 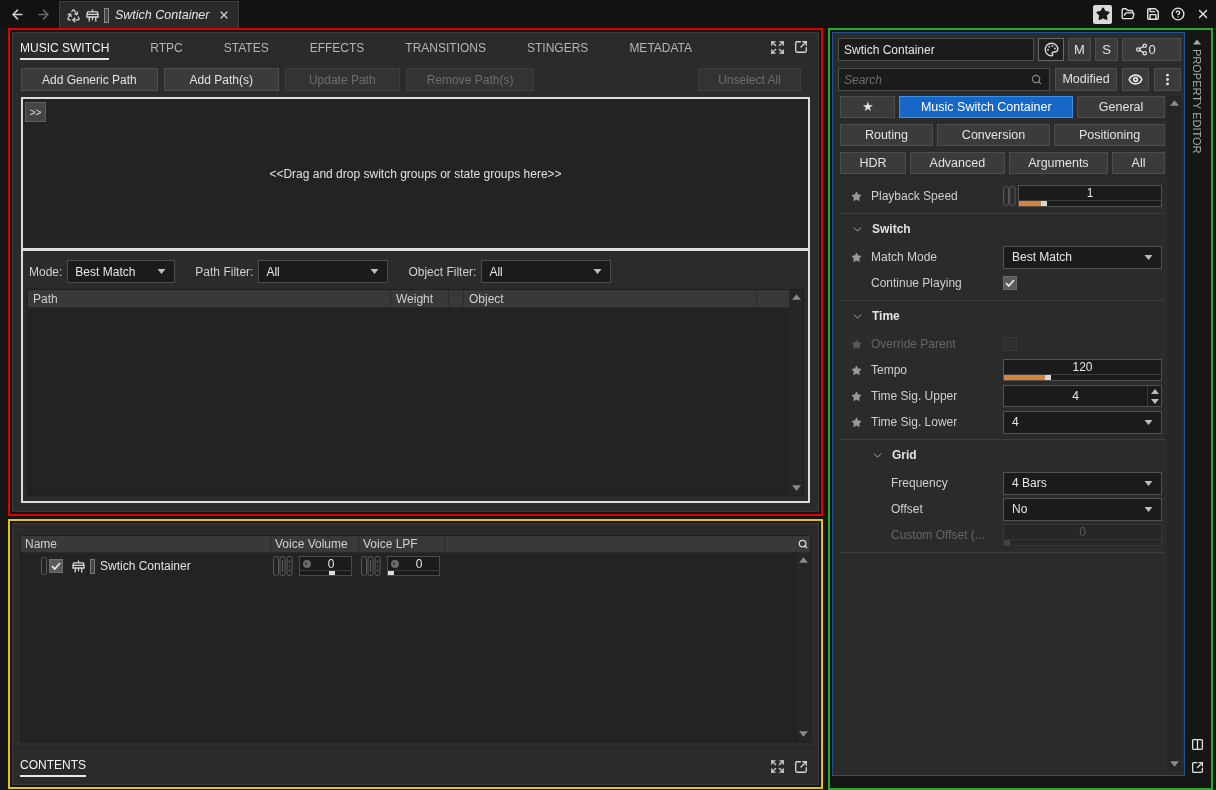 What do you see at coordinates (44, 566) in the screenshot?
I see `handle-icon` at bounding box center [44, 566].